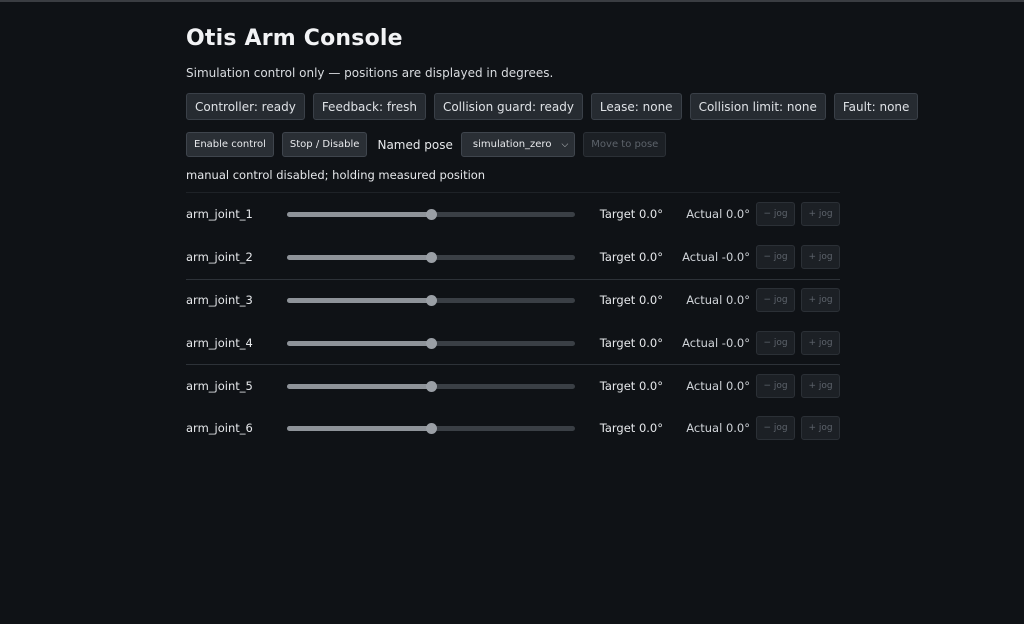 Image resolution: width=1024 pixels, height=624 pixels. I want to click on joint-name: arm_joint_4, so click(219, 342).